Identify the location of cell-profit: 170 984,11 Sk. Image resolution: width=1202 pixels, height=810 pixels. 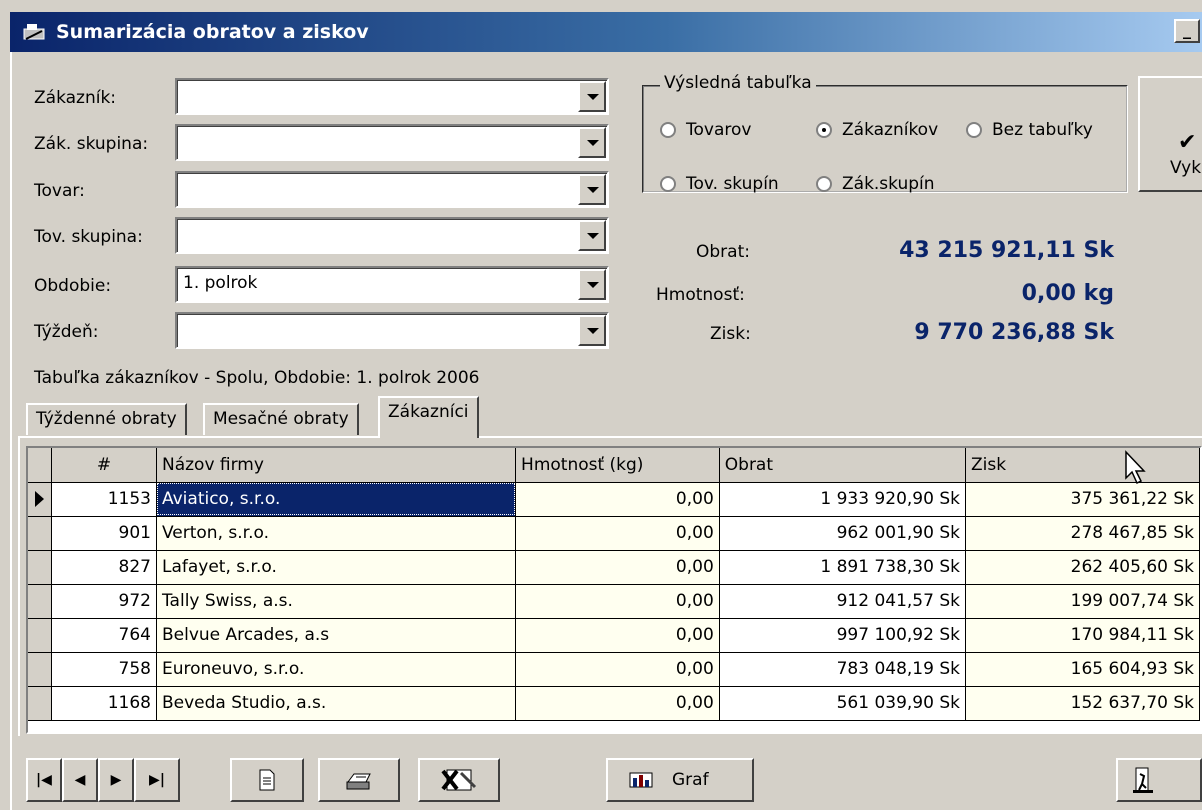
(1082, 635).